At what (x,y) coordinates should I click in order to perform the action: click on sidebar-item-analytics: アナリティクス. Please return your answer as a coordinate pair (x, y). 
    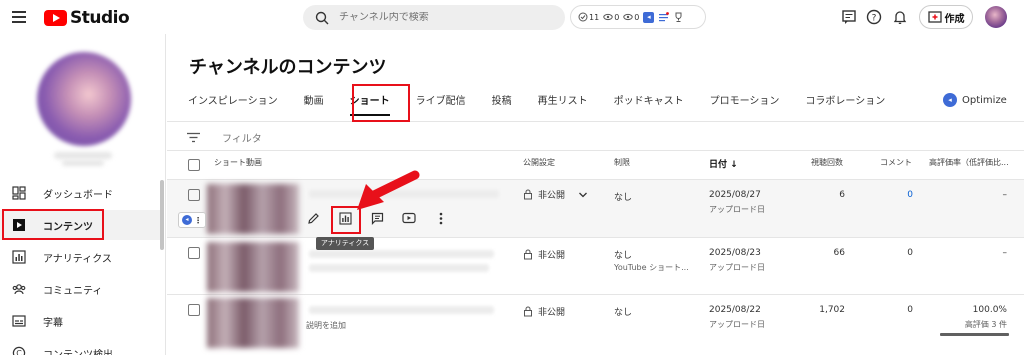
    Looking at the image, I should click on (80, 257).